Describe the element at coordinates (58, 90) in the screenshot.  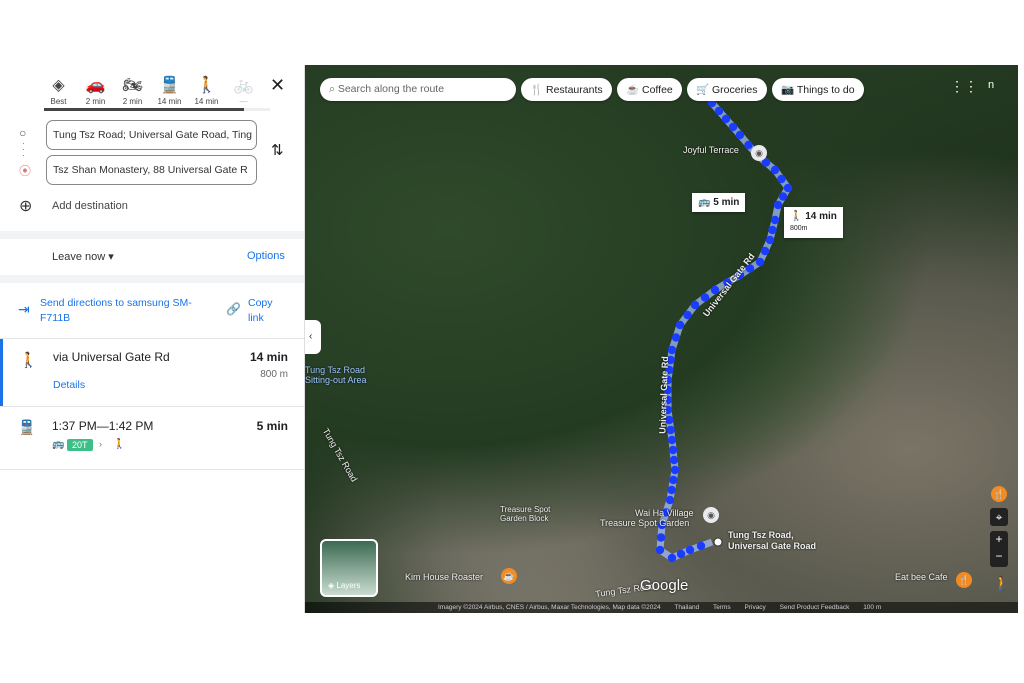
I see `mode-best: ◈ Best` at that location.